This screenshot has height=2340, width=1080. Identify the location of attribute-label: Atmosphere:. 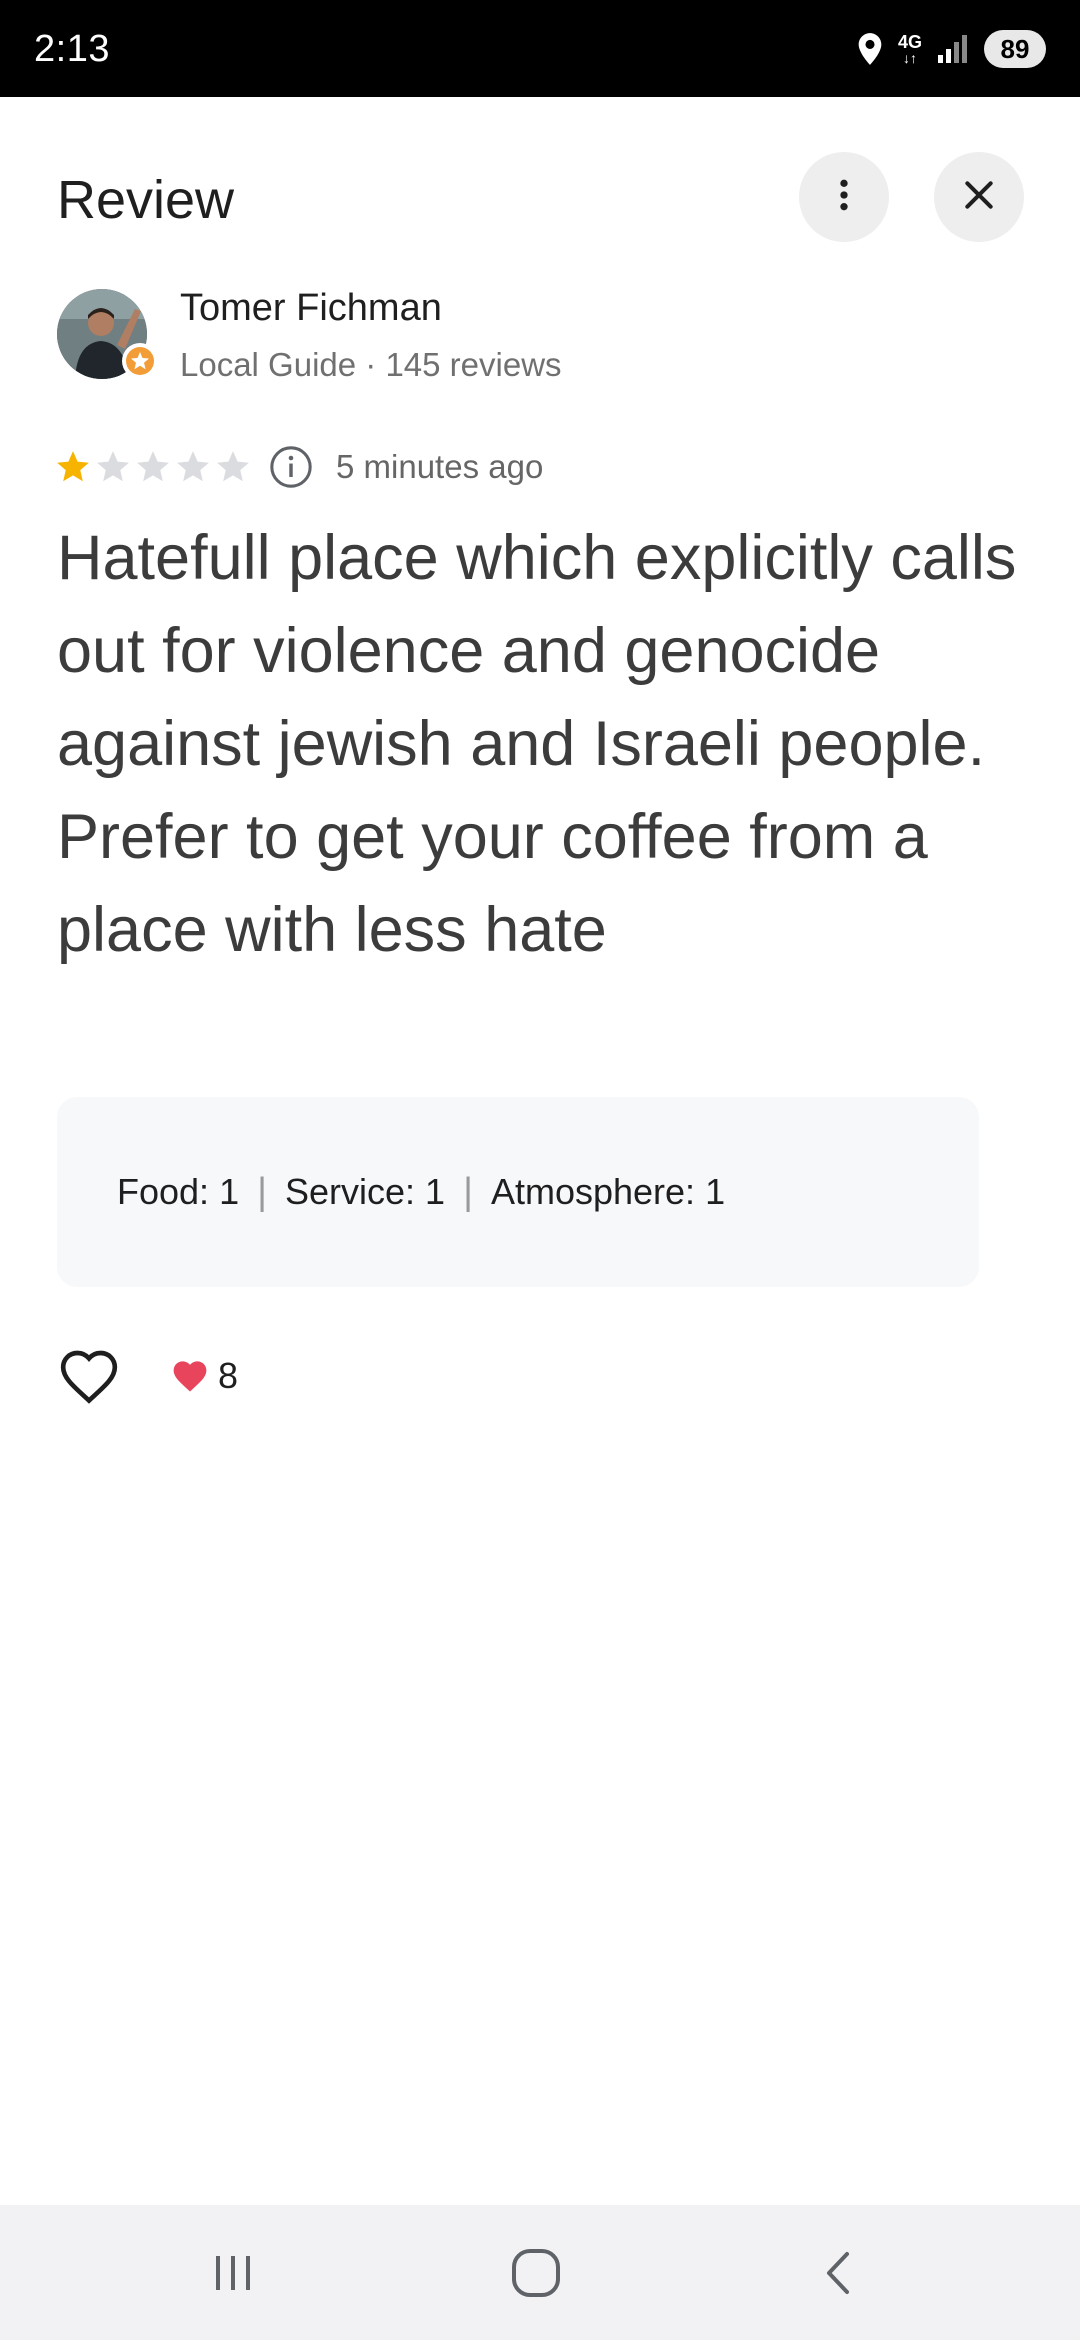
(593, 1191).